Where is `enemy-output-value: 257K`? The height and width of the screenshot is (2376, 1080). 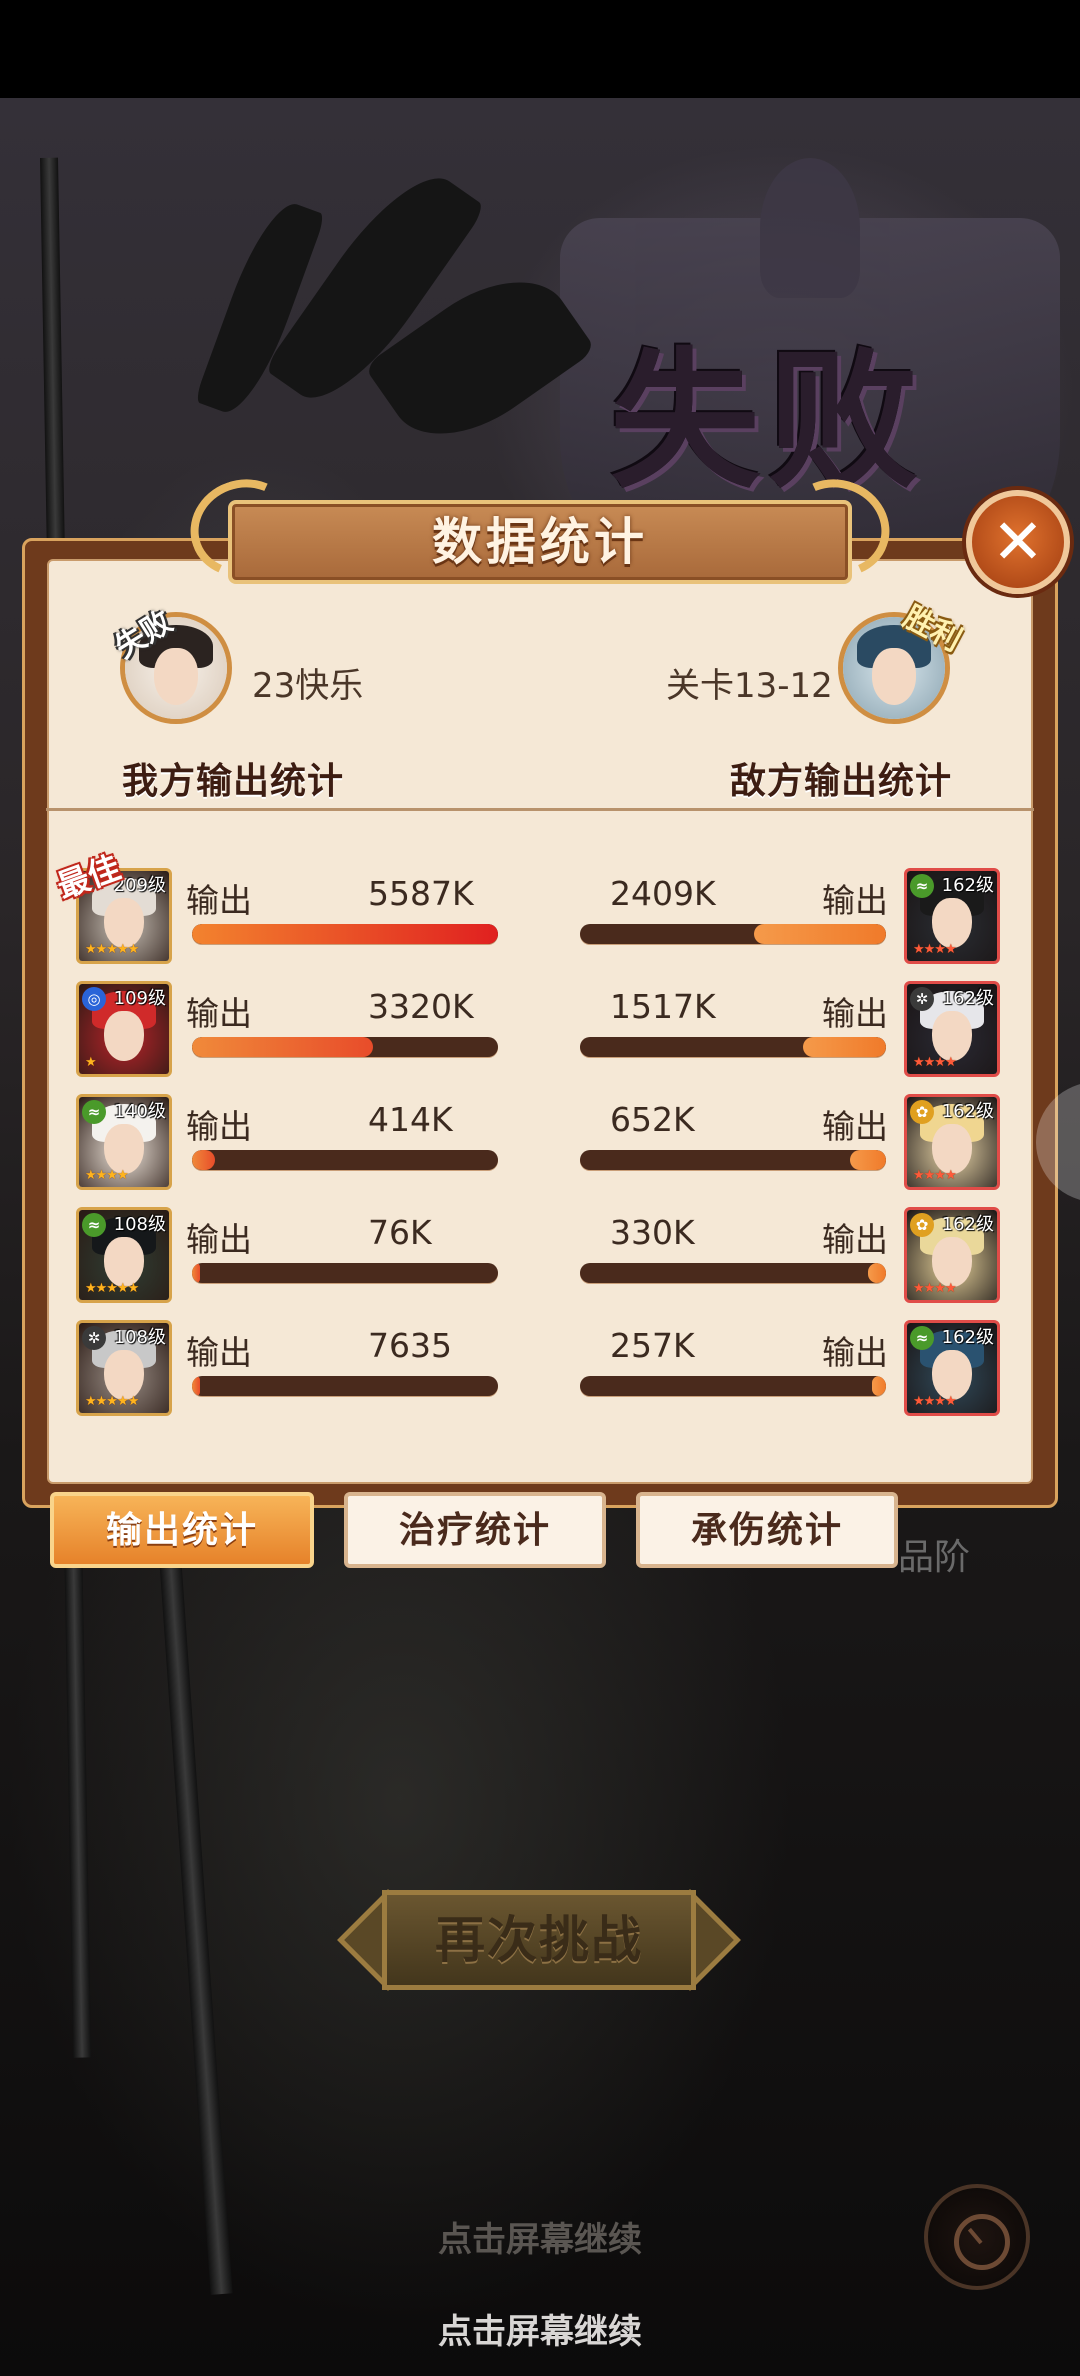
enemy-output-value: 257K is located at coordinates (652, 1345).